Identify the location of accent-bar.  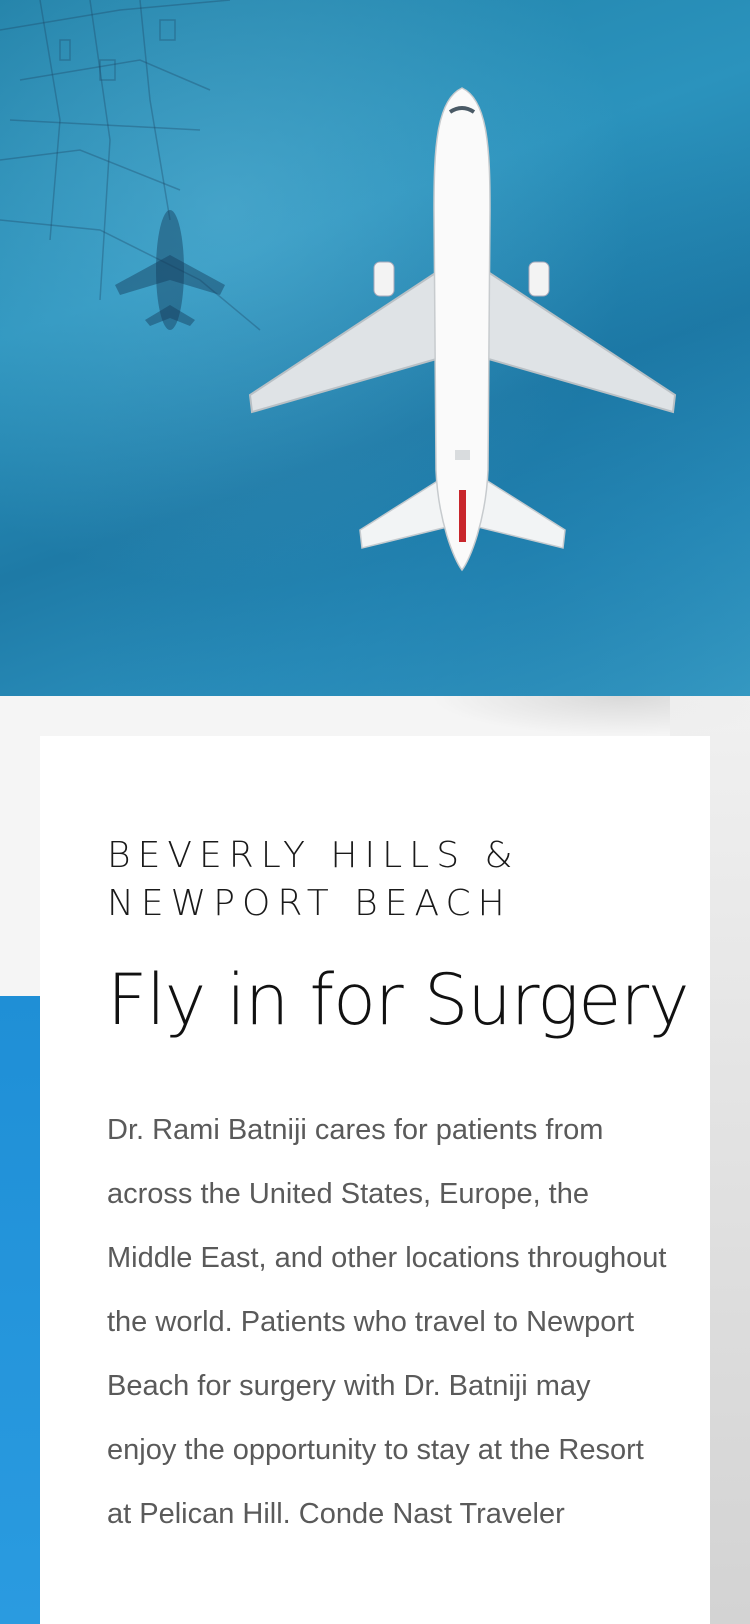
(20, 1310).